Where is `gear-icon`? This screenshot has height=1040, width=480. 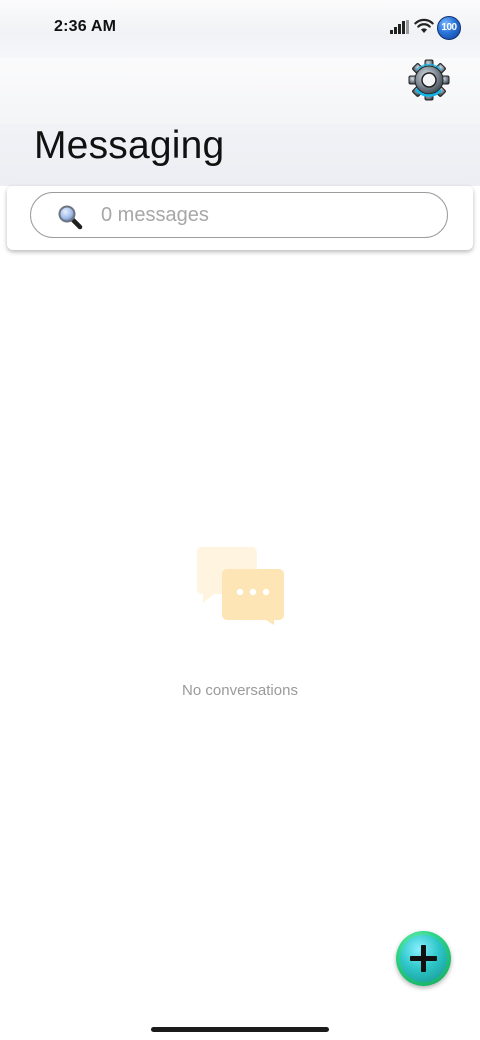 gear-icon is located at coordinates (429, 80).